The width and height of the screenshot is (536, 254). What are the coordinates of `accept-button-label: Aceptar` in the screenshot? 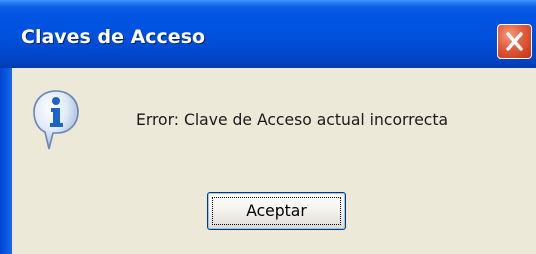 It's located at (276, 211).